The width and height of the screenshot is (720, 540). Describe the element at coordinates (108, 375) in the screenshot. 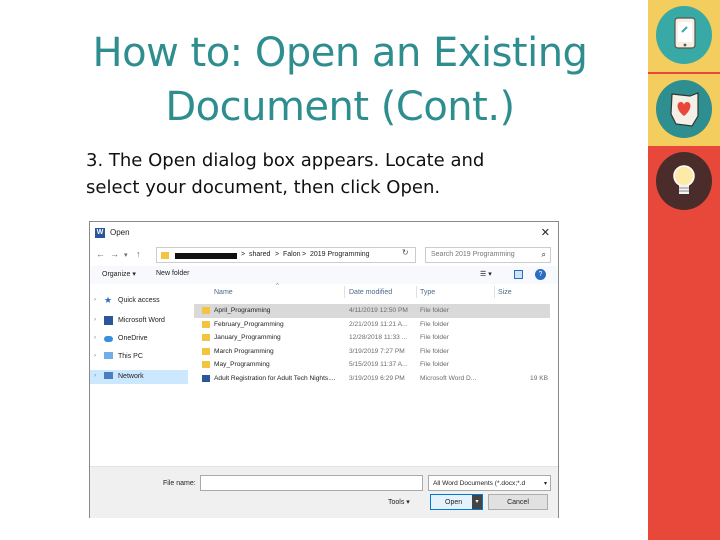

I see `network-icon` at that location.